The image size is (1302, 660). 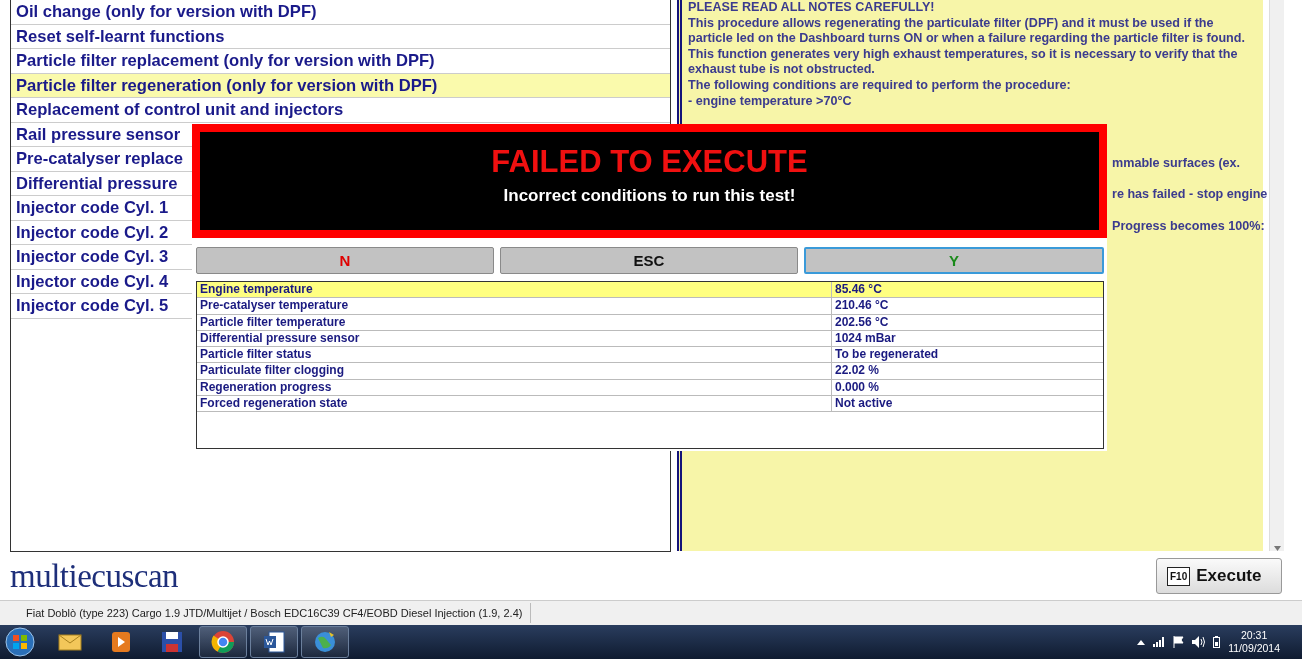 I want to click on table-cell: Pre-catalyser temperature, so click(x=274, y=305).